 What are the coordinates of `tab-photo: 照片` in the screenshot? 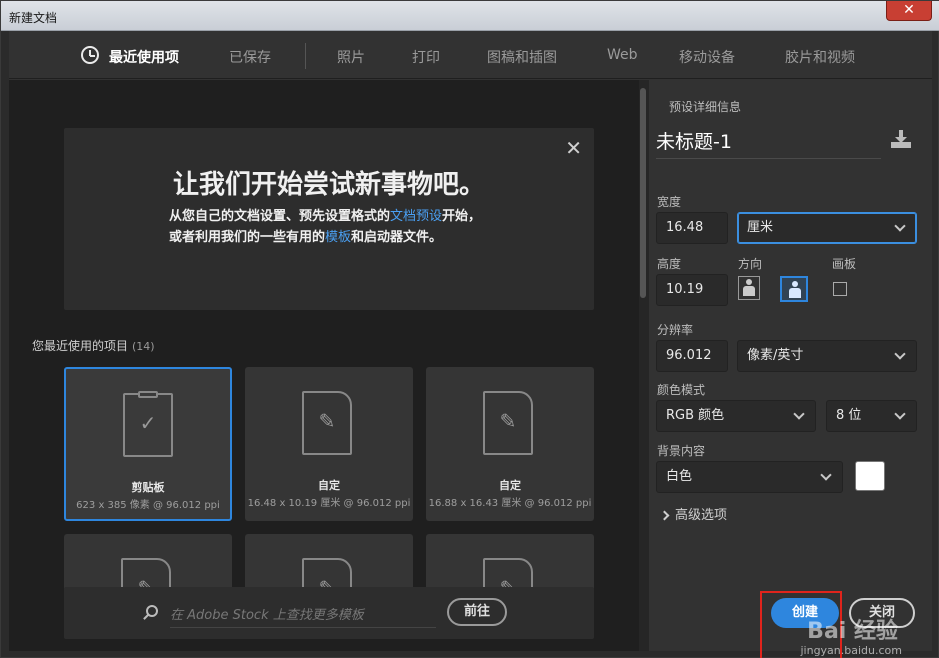 It's located at (351, 57).